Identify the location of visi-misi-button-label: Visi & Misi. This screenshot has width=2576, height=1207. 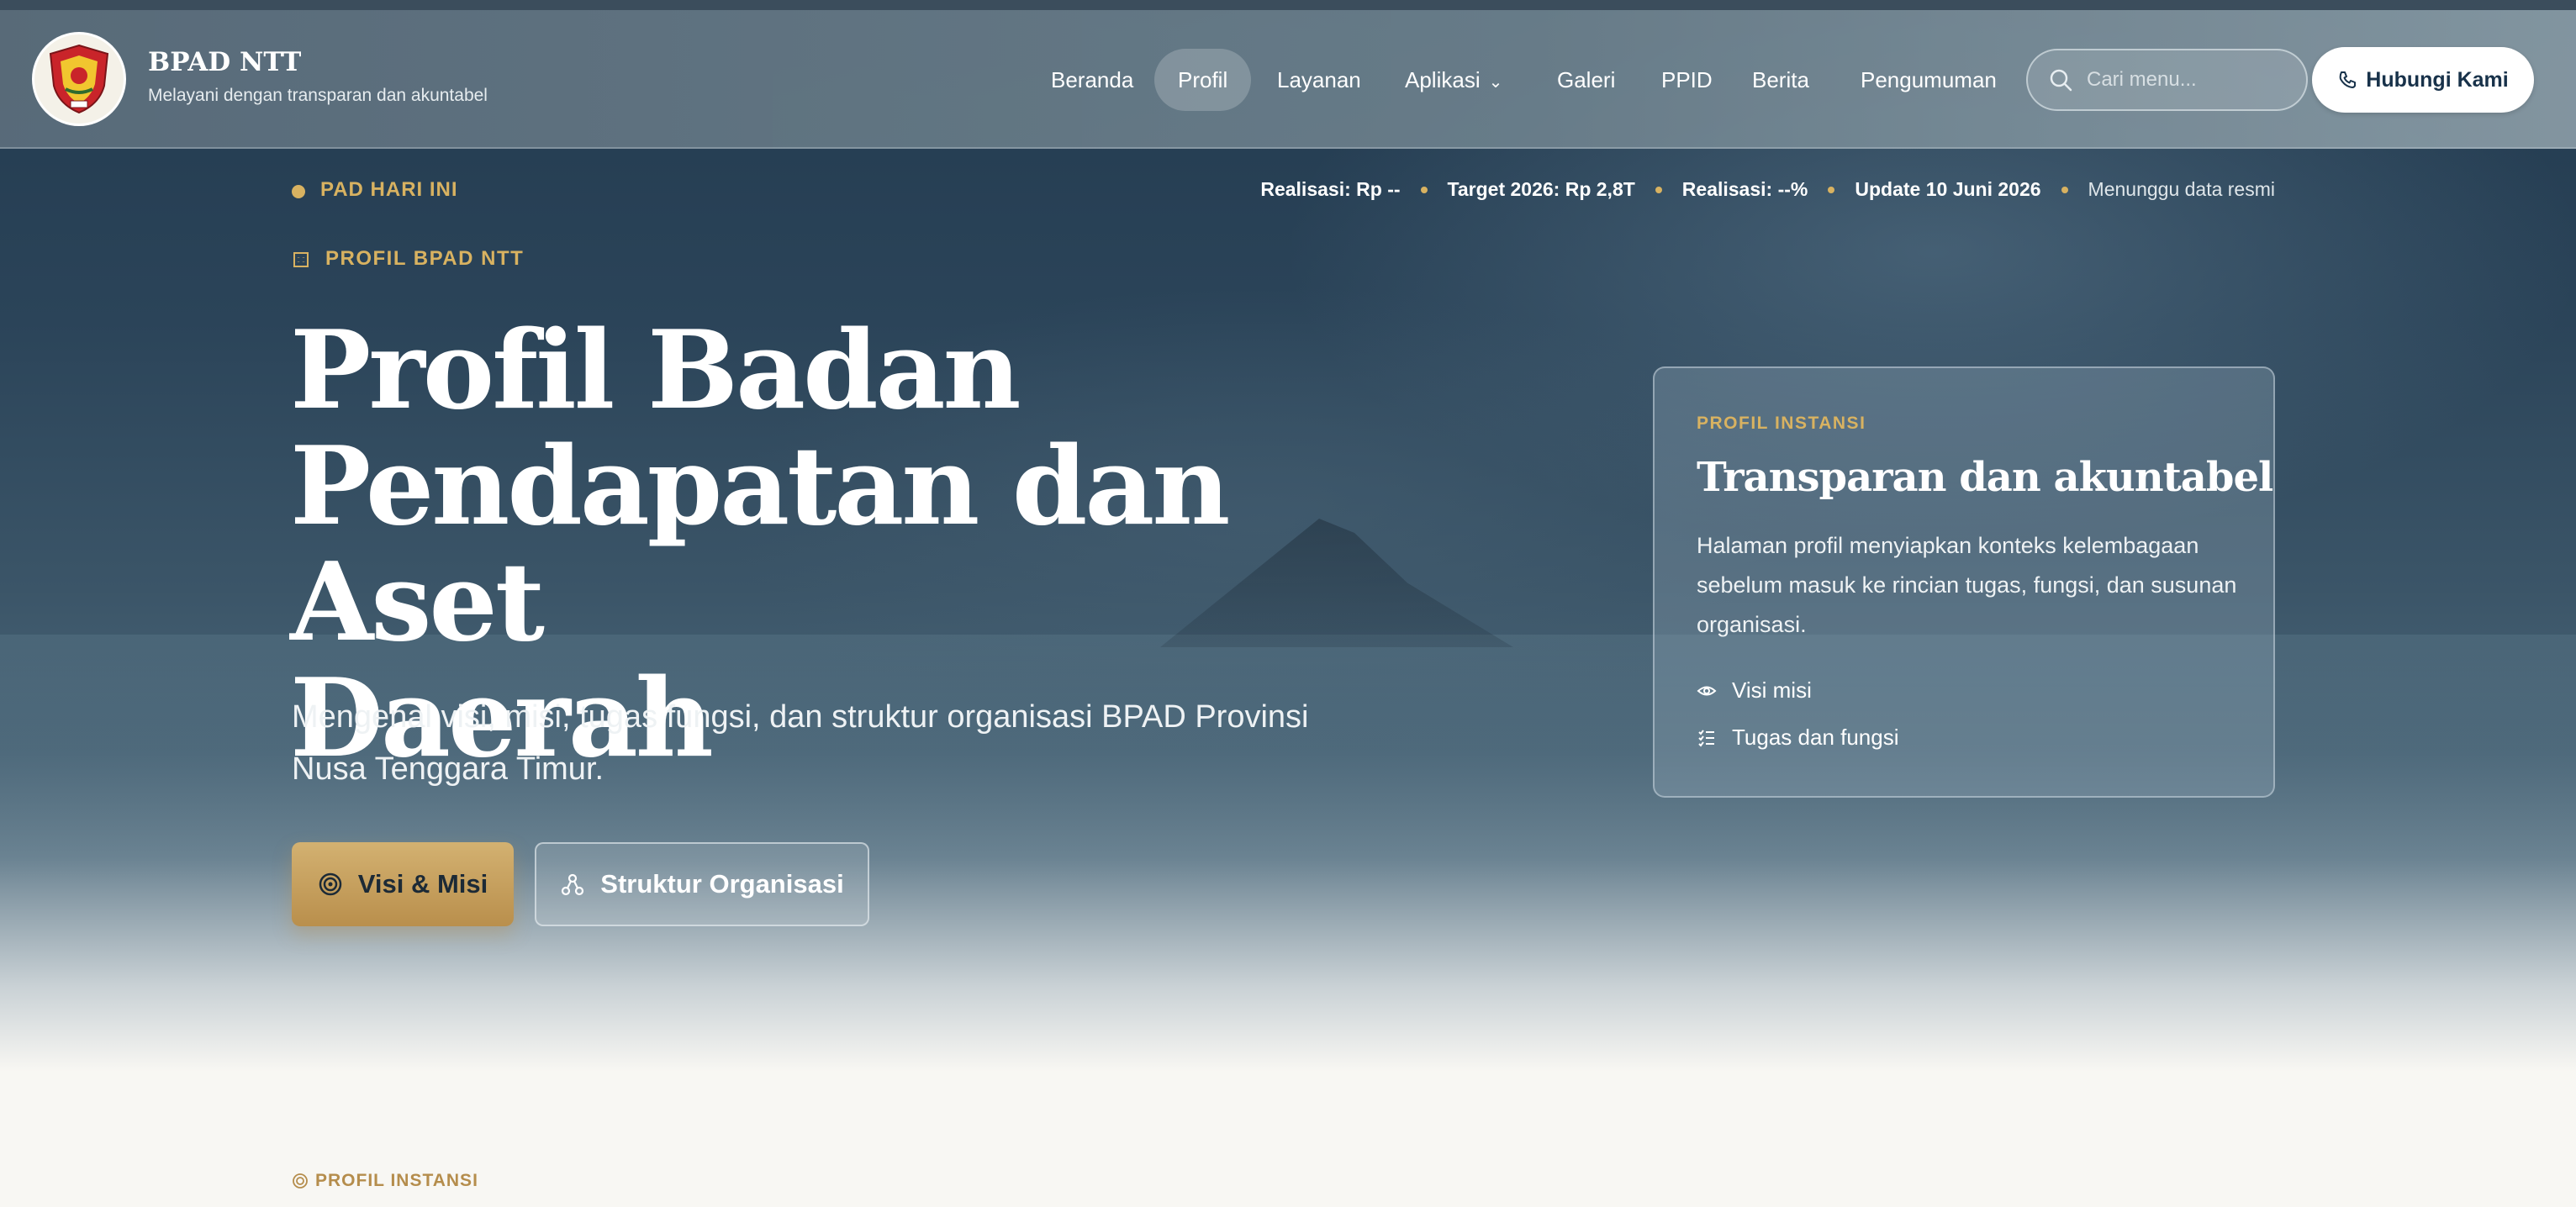
(422, 884).